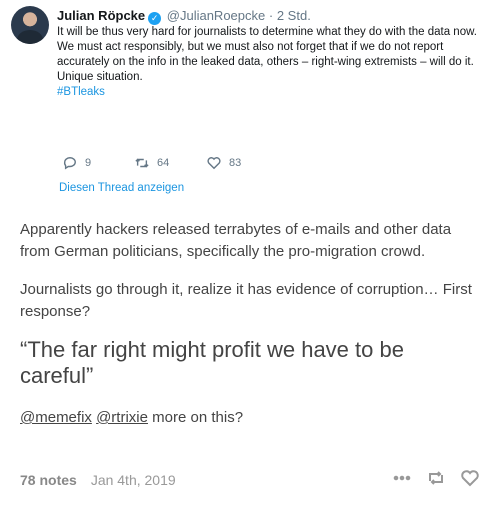 Image resolution: width=501 pixels, height=511 pixels. I want to click on reblog-icon, so click(436, 478).